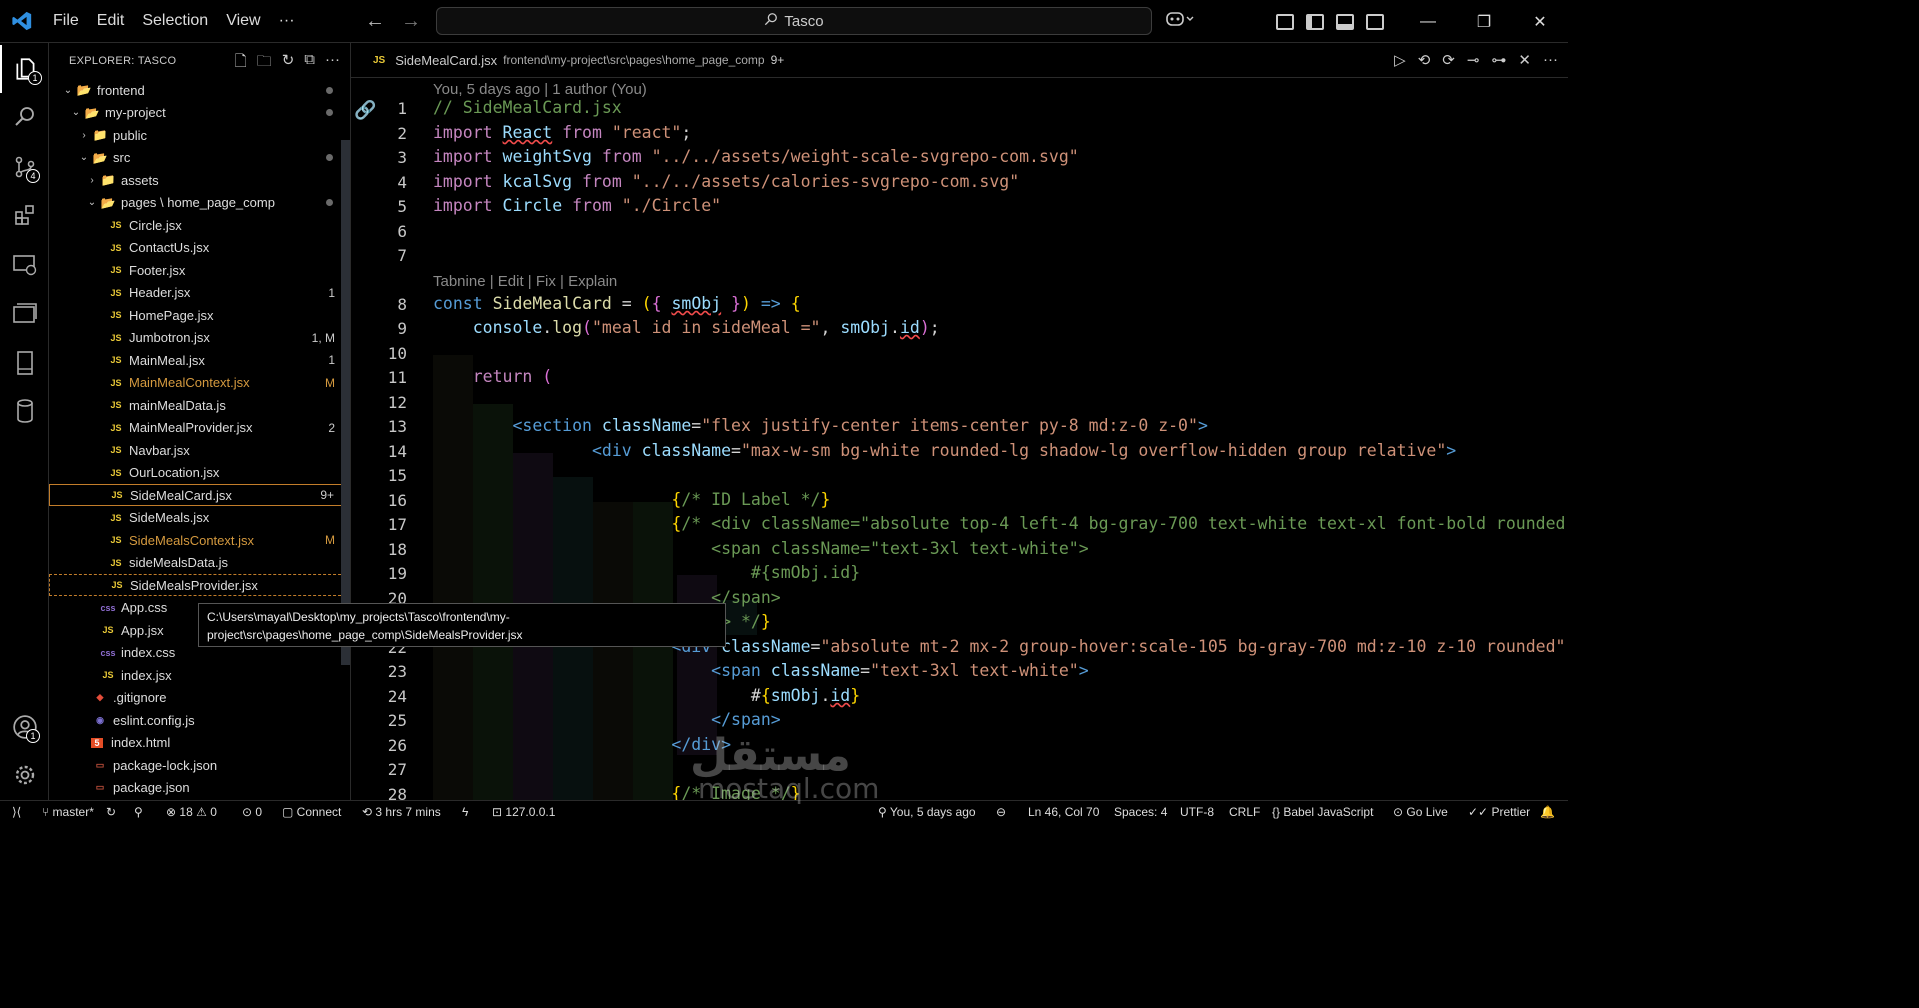 The height and width of the screenshot is (1008, 1919). What do you see at coordinates (199, 675) in the screenshot?
I see `tree-item: JS index.jsx` at bounding box center [199, 675].